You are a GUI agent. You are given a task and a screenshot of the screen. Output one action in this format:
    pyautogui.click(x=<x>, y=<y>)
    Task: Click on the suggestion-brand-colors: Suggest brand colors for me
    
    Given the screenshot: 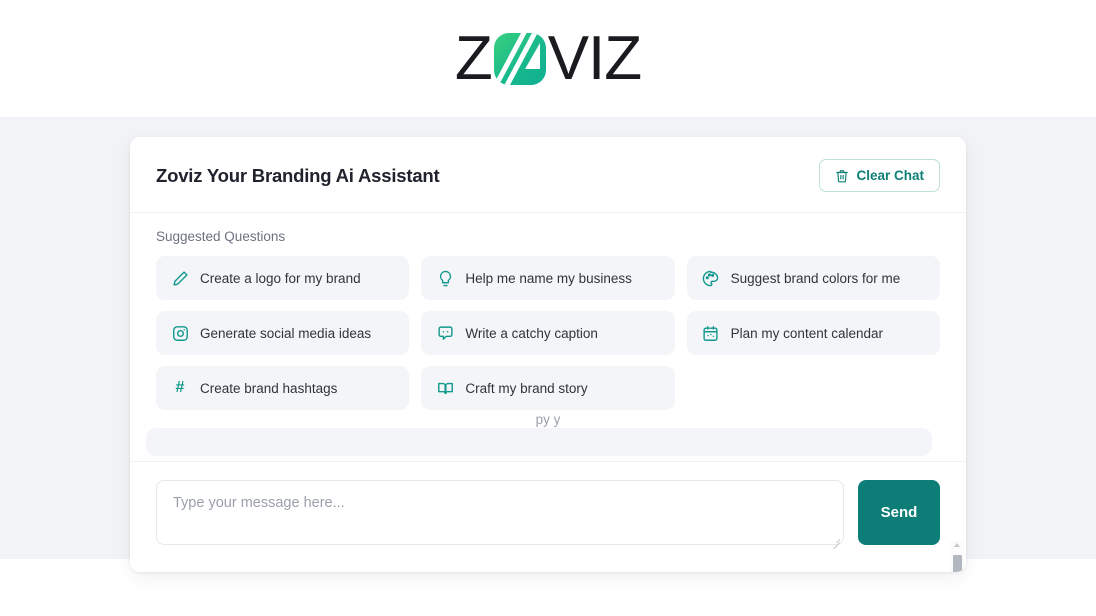 What is the action you would take?
    pyautogui.click(x=813, y=278)
    